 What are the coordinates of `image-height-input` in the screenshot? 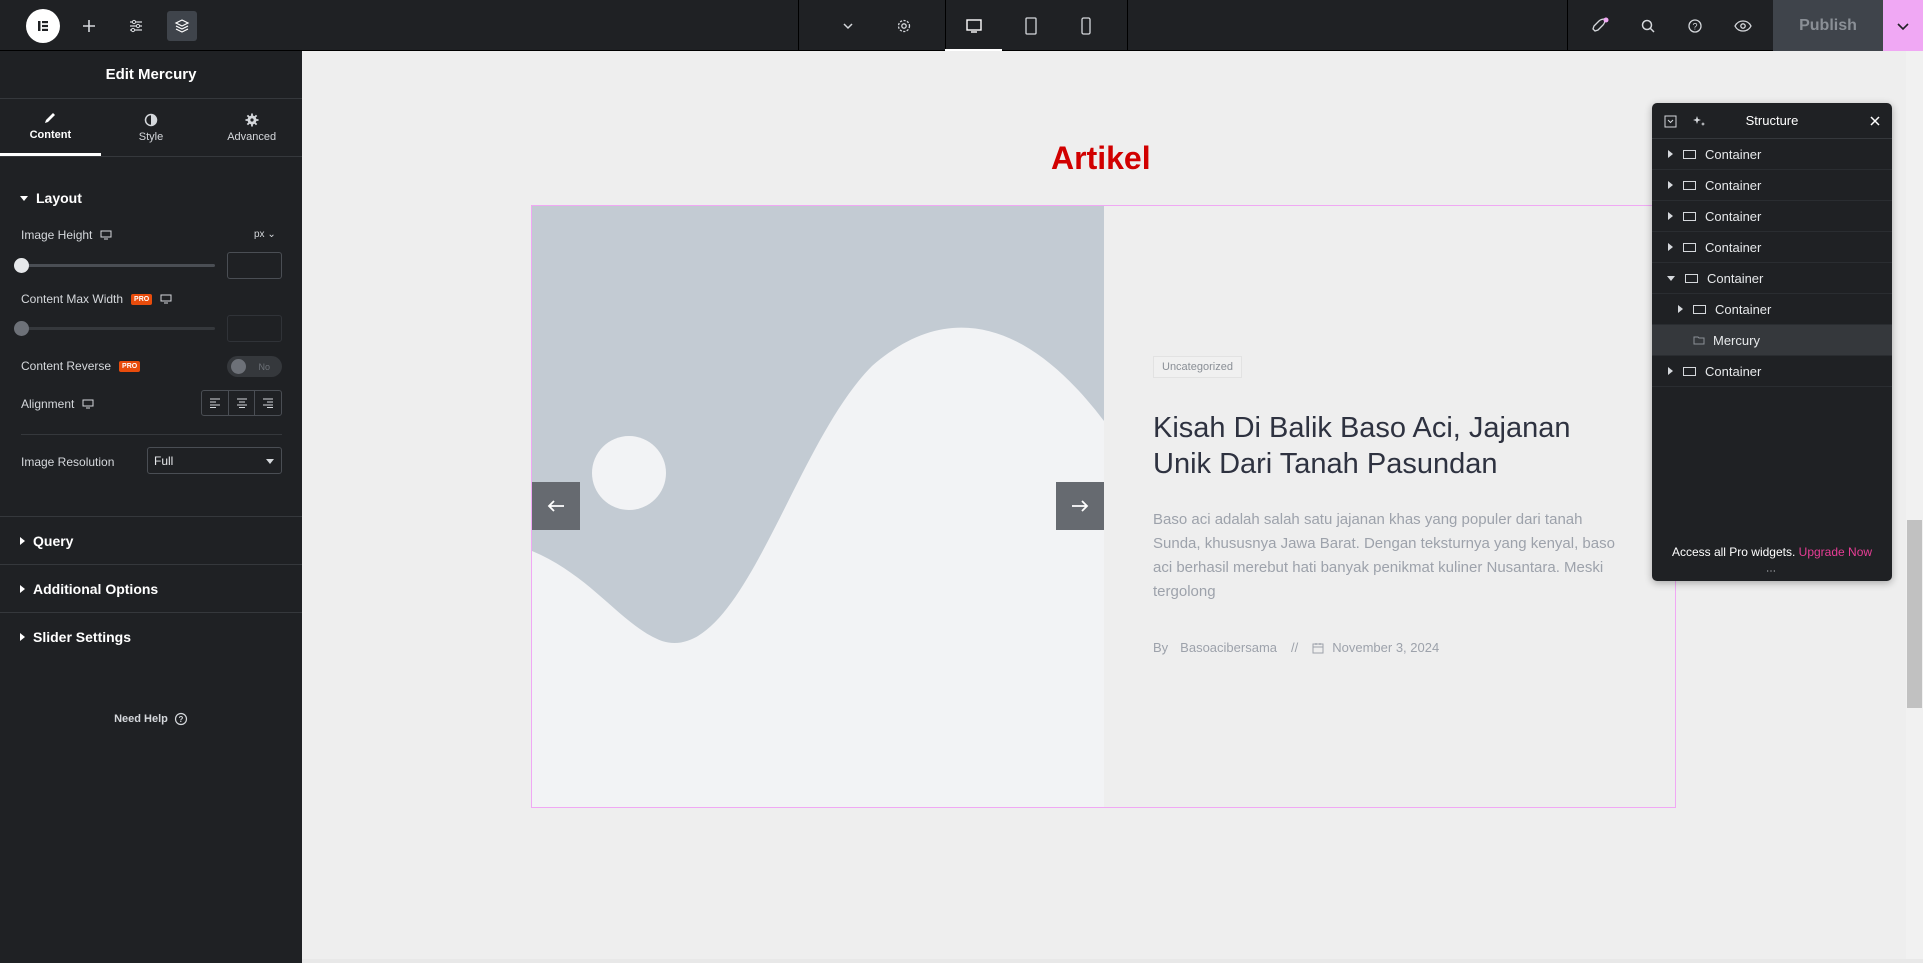 It's located at (254, 265).